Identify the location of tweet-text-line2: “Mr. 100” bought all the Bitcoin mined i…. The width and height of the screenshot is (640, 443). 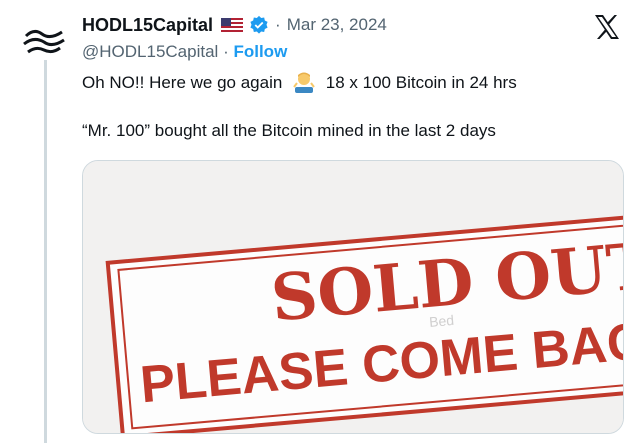
(289, 130).